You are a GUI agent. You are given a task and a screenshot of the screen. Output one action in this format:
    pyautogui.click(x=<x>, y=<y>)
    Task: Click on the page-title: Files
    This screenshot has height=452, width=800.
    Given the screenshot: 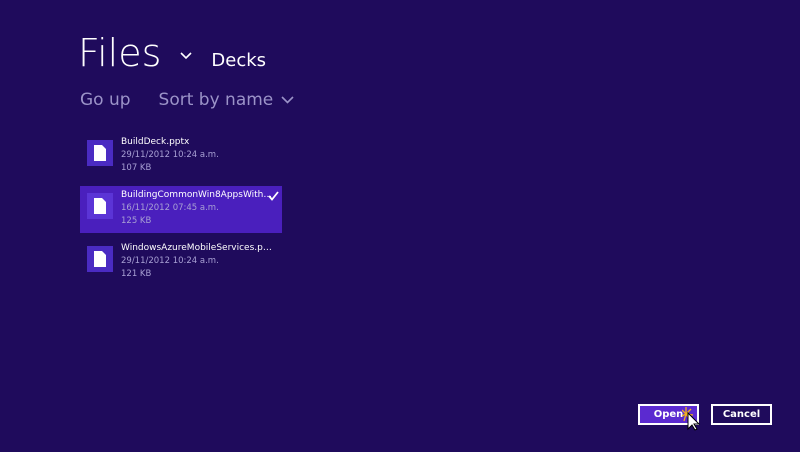 What is the action you would take?
    pyautogui.click(x=120, y=53)
    